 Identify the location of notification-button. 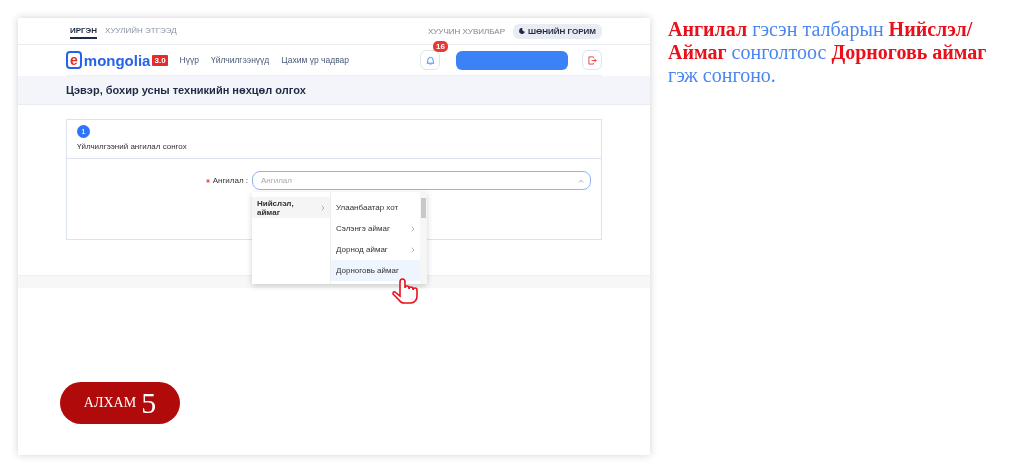
(430, 60).